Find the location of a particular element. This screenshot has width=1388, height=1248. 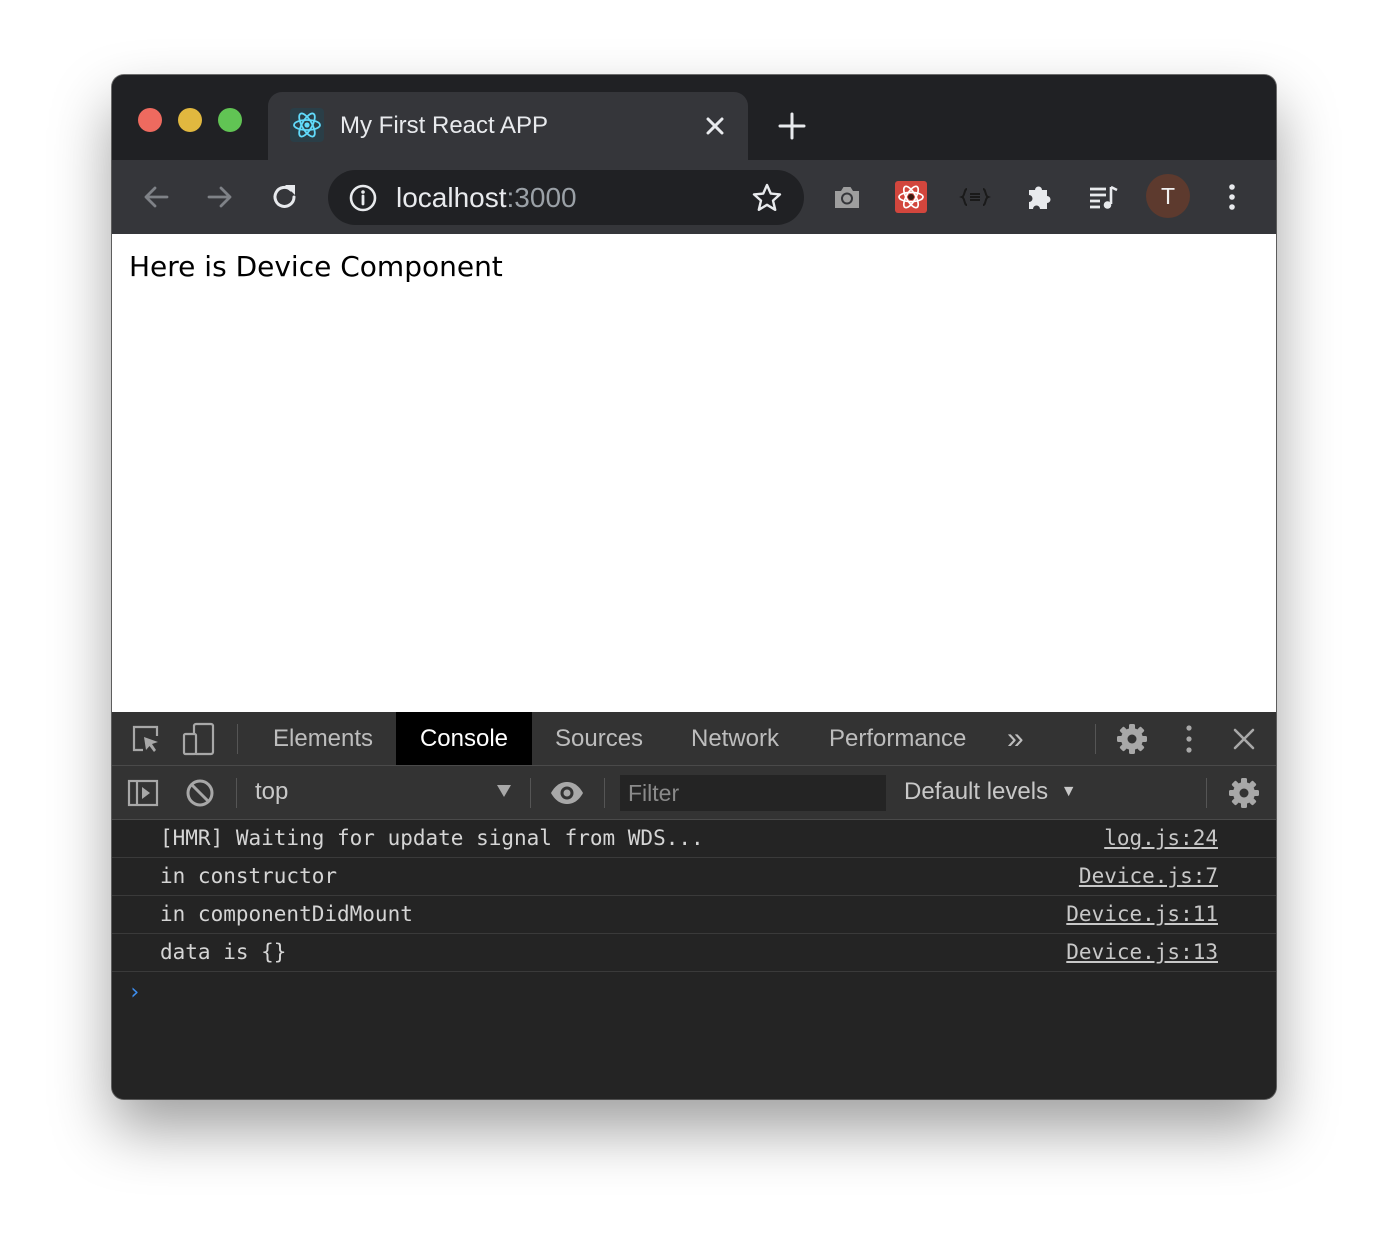

log-message: data is {} is located at coordinates (223, 952).